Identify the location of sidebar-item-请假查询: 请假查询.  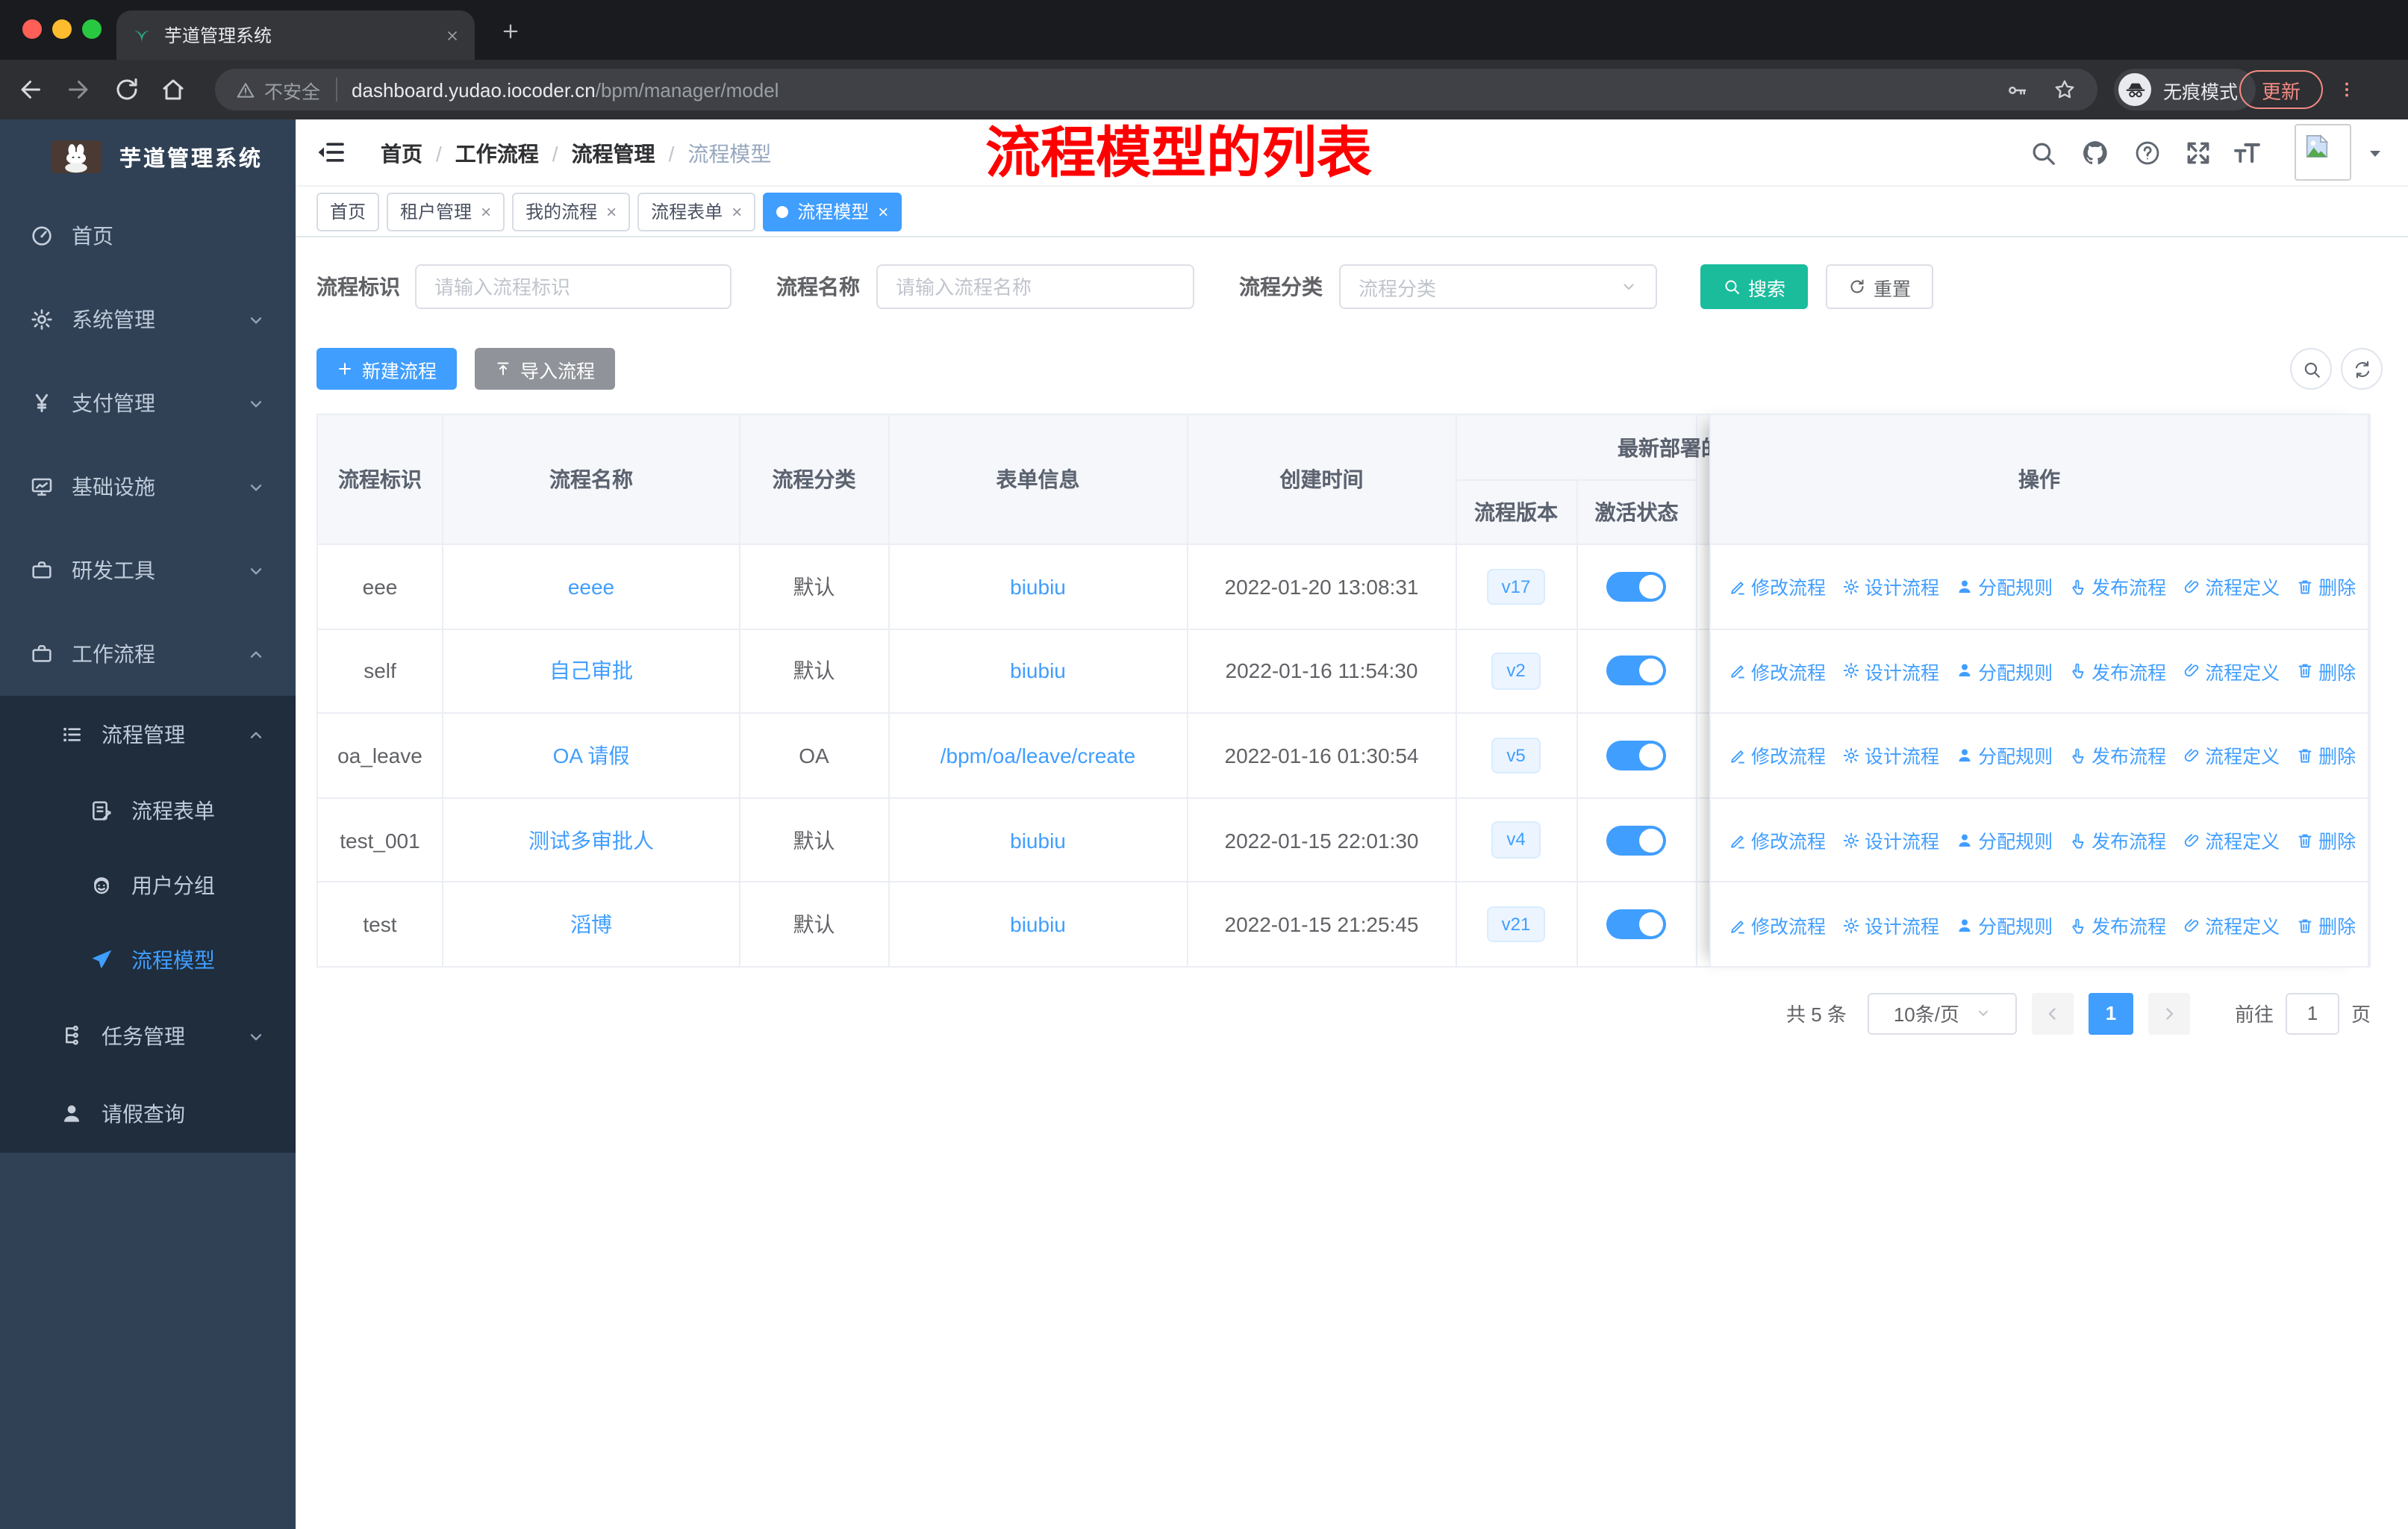
(148, 1114).